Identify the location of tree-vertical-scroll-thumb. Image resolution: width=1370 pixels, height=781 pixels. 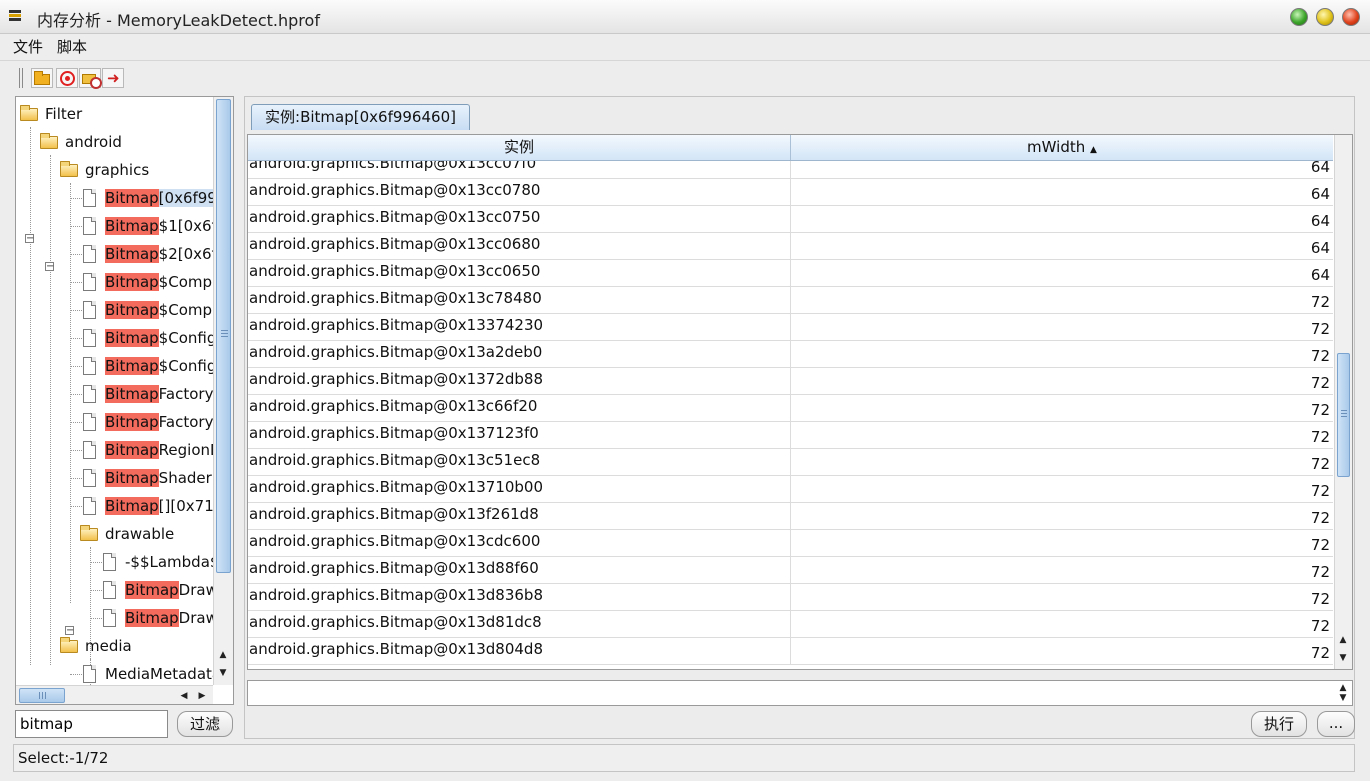
(223, 336).